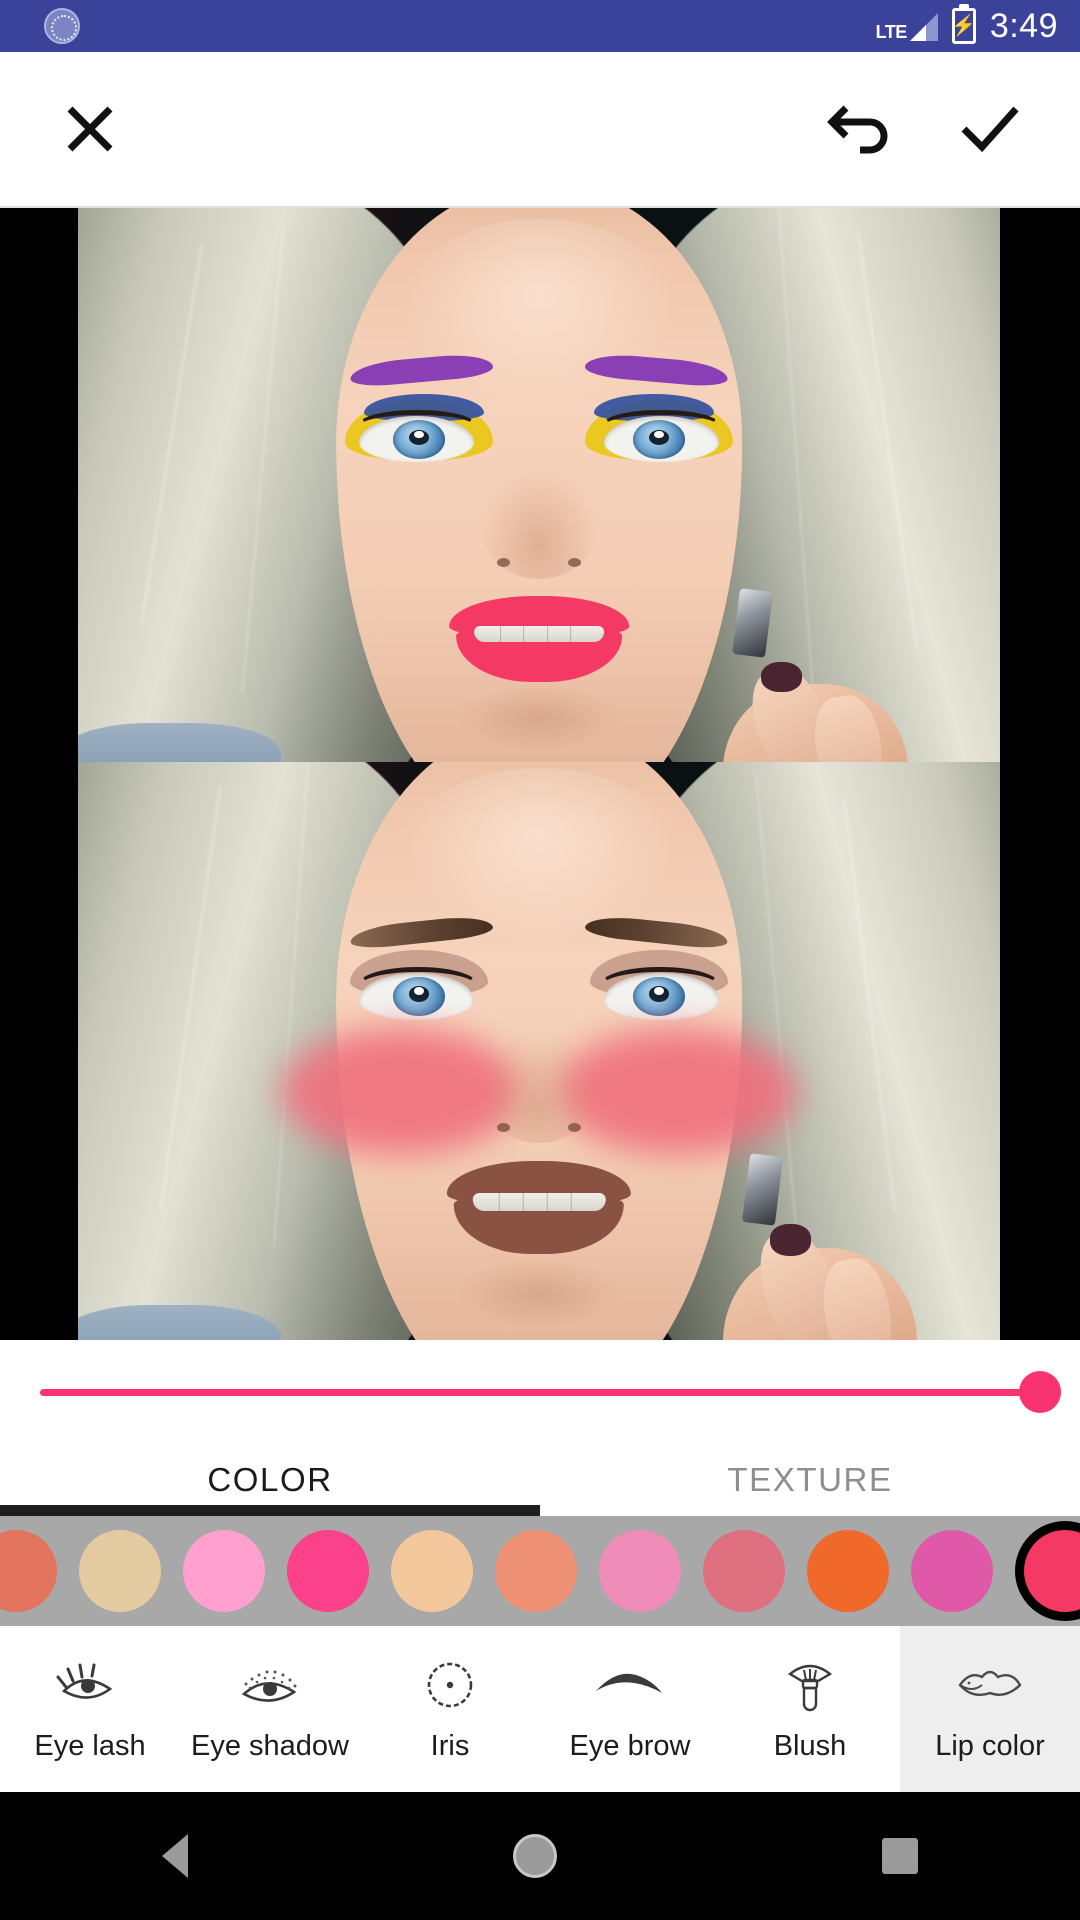 This screenshot has width=1080, height=1920. What do you see at coordinates (450, 1745) in the screenshot?
I see `category-label: Iris` at bounding box center [450, 1745].